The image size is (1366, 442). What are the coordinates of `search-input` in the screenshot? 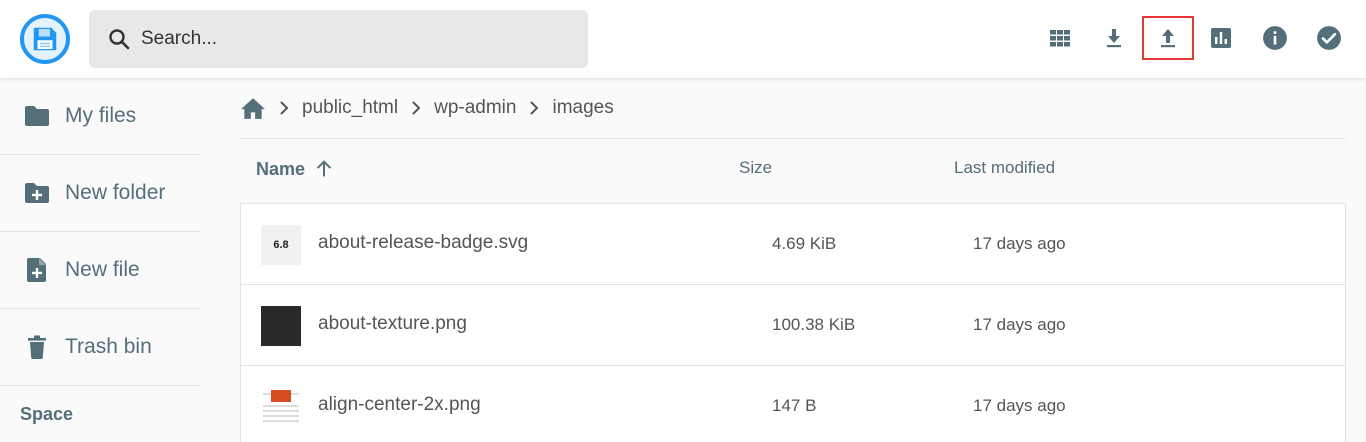 It's located at (351, 39).